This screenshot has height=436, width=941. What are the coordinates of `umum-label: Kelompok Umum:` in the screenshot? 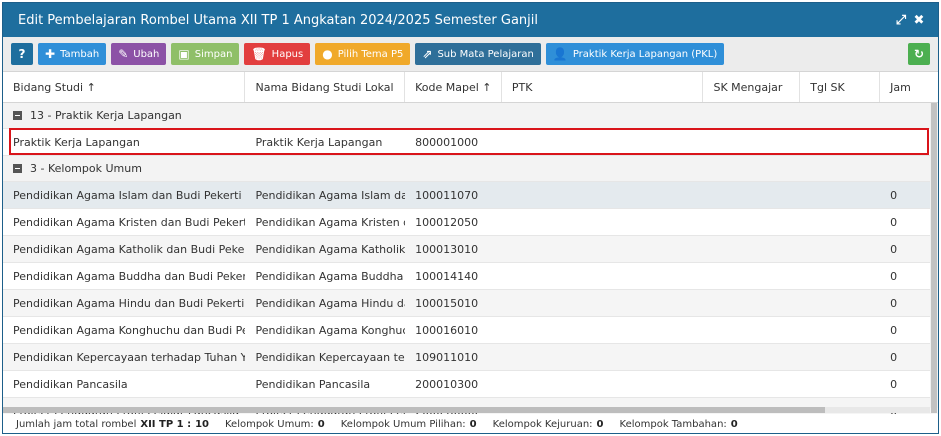 It's located at (269, 424).